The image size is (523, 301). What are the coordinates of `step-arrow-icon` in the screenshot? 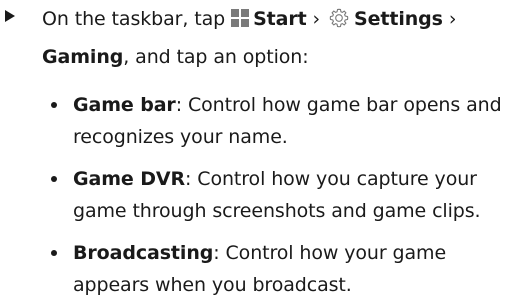 It's located at (10, 16).